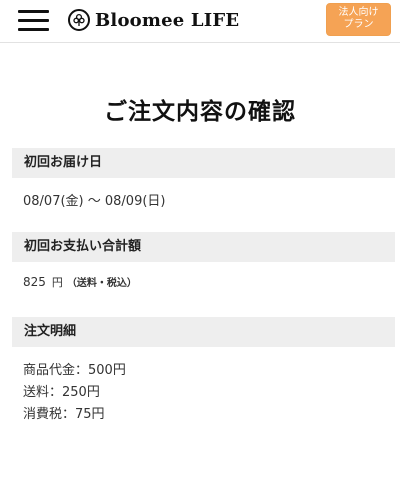 This screenshot has width=400, height=480. Describe the element at coordinates (358, 24) in the screenshot. I see `corporate-button-label-line2: プラン` at that location.